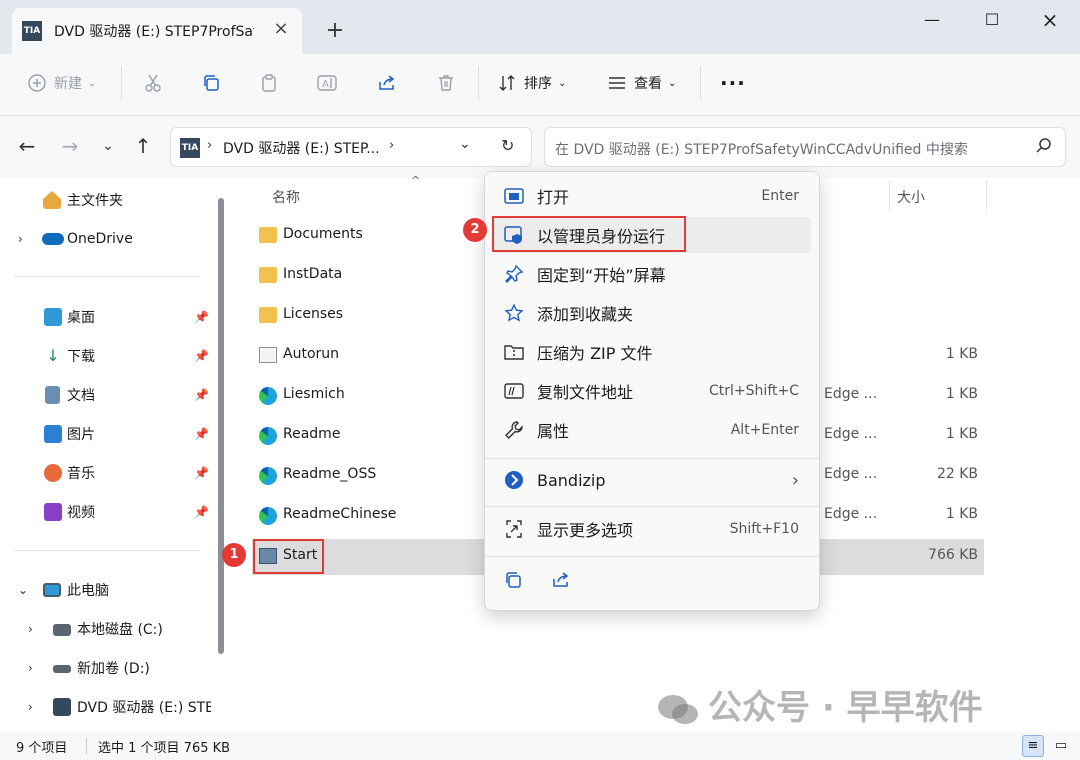 Image resolution: width=1080 pixels, height=760 pixels. I want to click on column-header-size: 大小, so click(911, 197).